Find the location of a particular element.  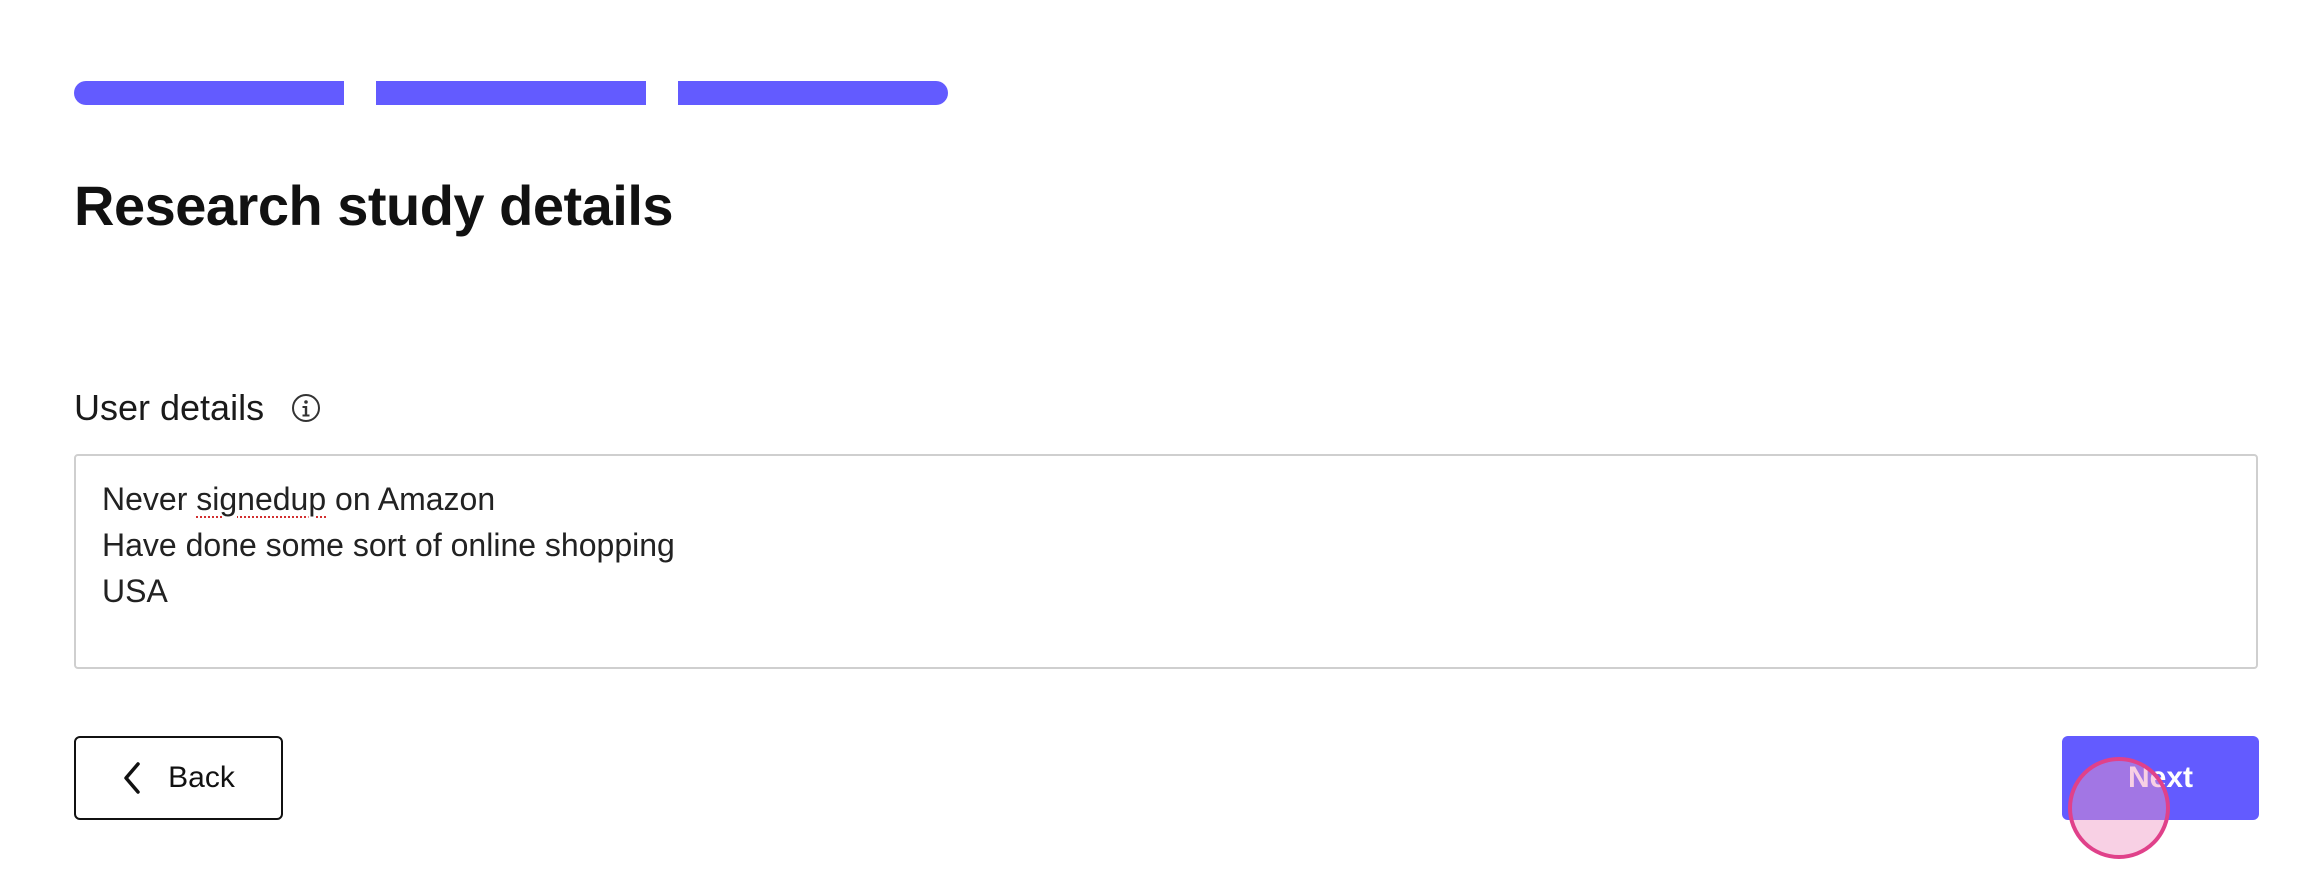

progress-bar is located at coordinates (511, 93).